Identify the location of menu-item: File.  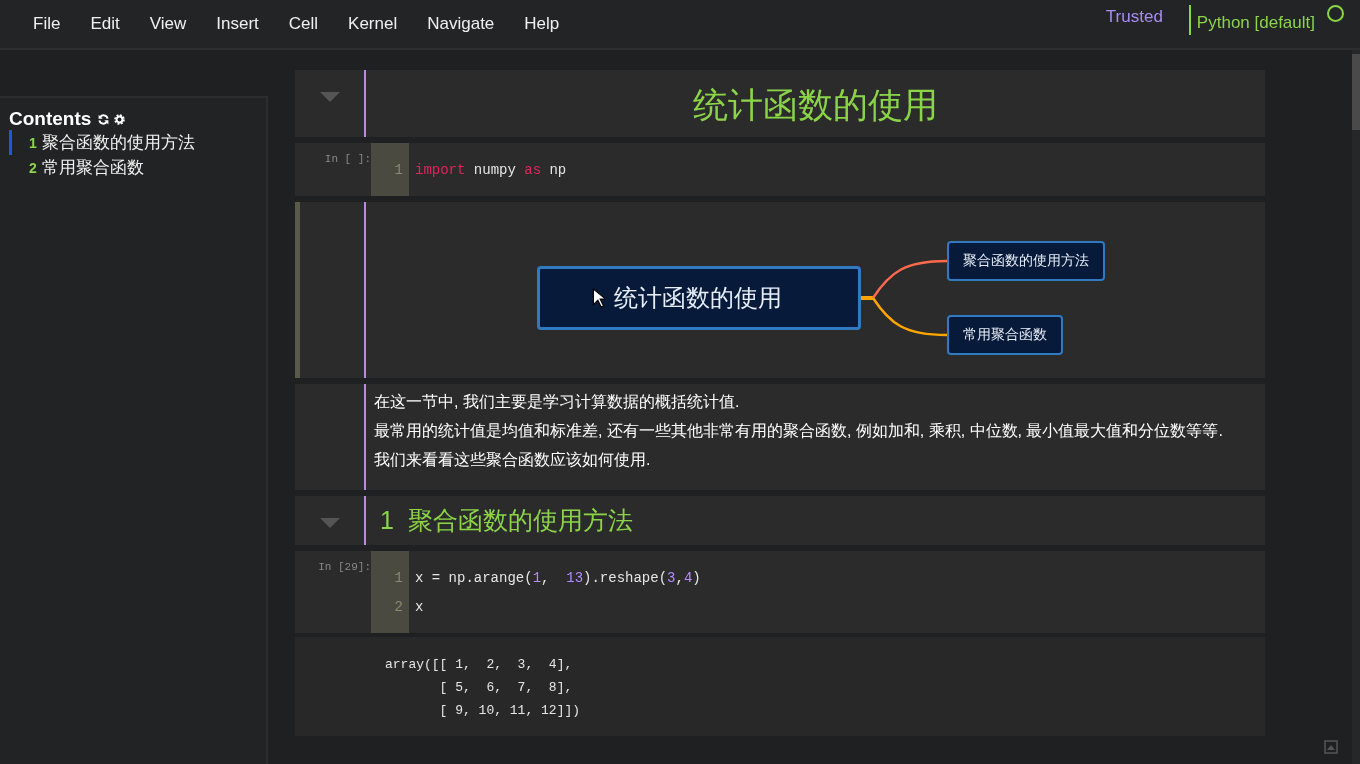
(47, 24).